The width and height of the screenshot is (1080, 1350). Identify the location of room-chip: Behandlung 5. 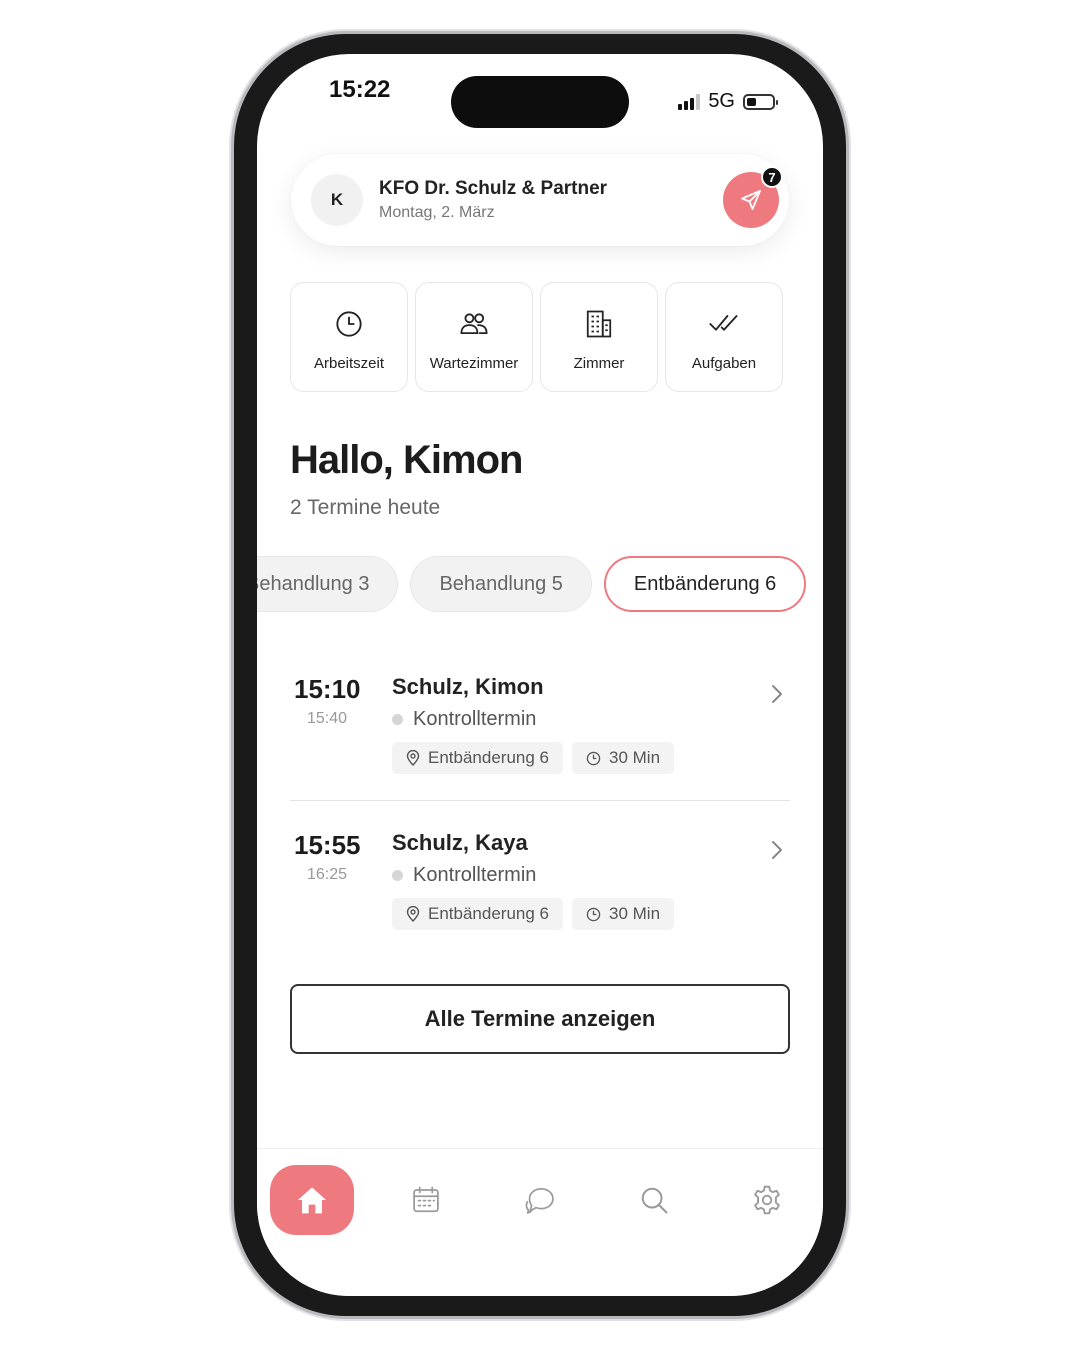
(501, 584).